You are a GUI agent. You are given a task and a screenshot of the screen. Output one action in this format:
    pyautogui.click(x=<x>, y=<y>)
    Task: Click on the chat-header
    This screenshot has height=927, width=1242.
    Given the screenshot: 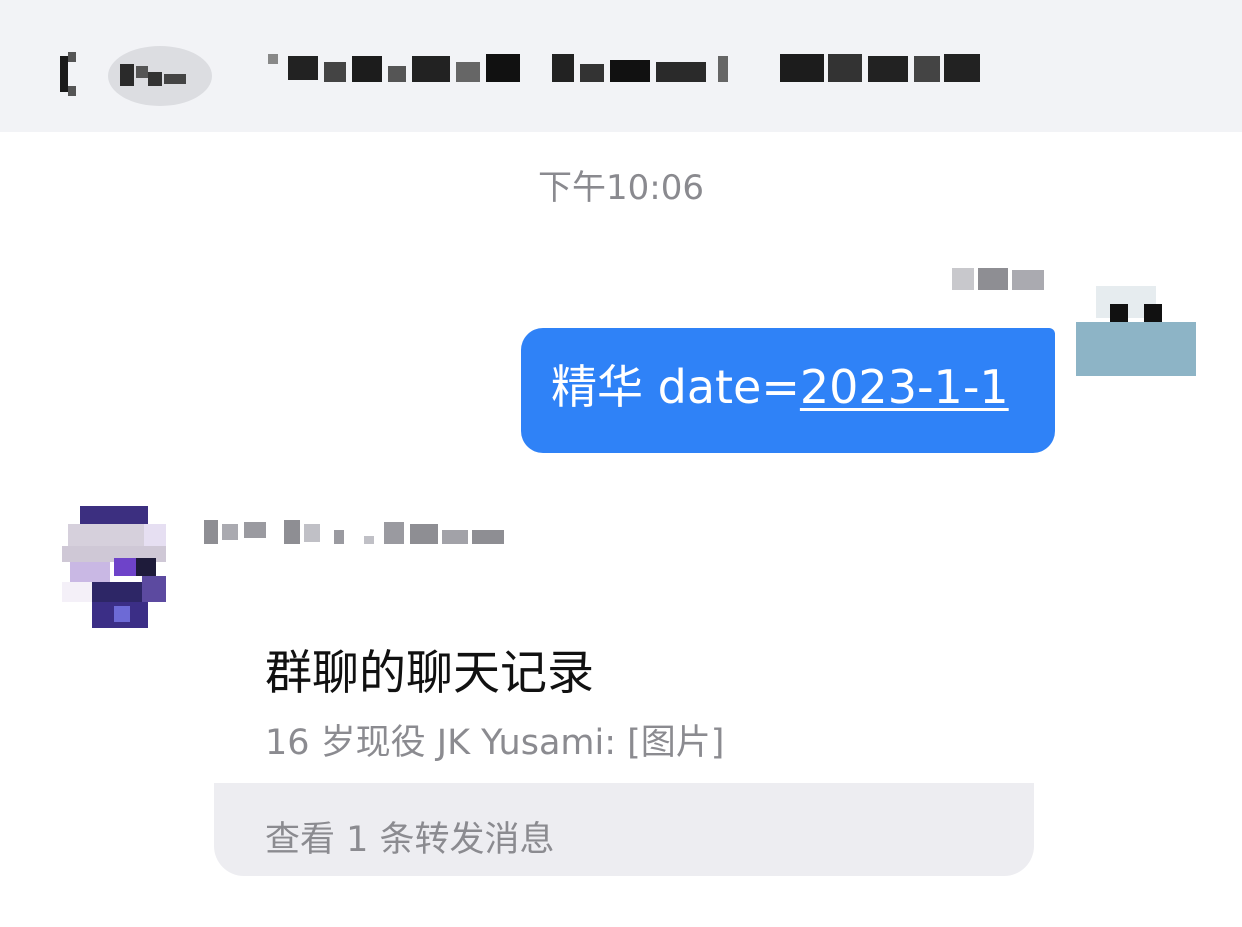 What is the action you would take?
    pyautogui.click(x=621, y=66)
    